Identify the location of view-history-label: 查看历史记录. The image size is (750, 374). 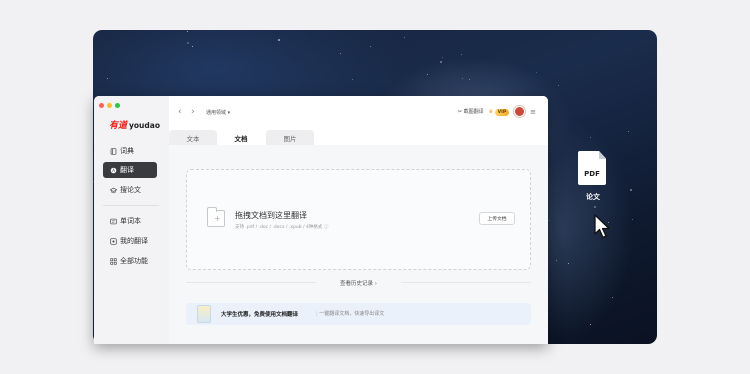
(357, 284).